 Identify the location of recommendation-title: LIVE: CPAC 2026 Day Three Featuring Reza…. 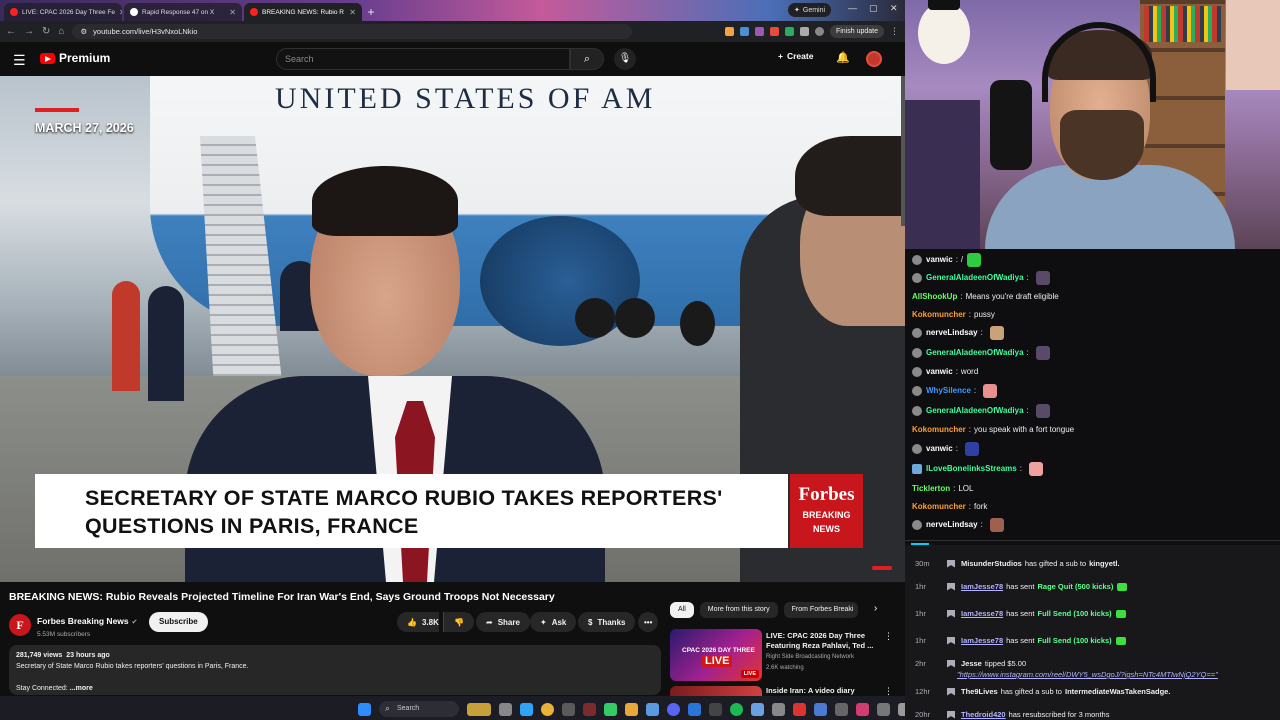
(825, 641).